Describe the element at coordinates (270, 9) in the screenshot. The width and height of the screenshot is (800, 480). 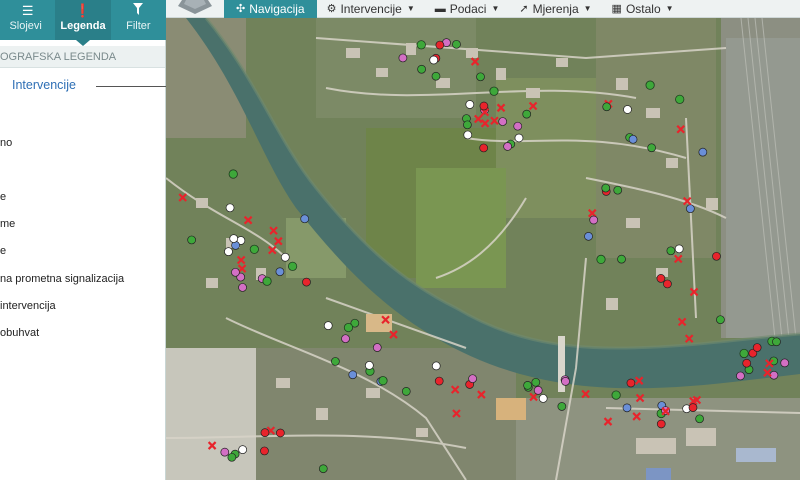
I see `nav-navigacija: ✣ Navigacija` at that location.